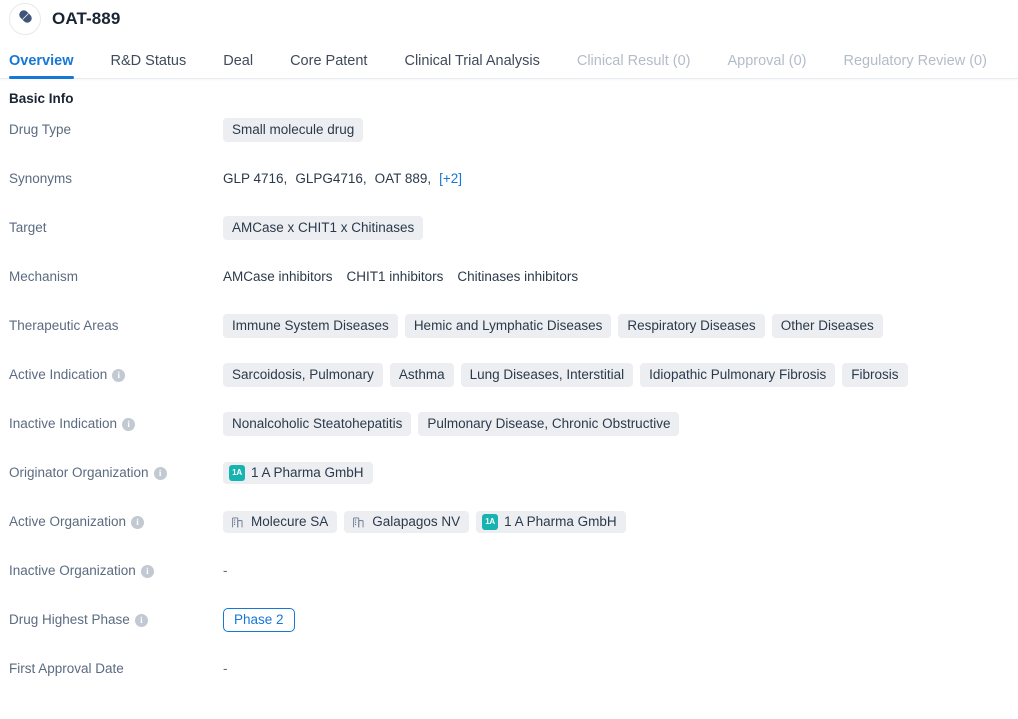 The height and width of the screenshot is (719, 1018). Describe the element at coordinates (620, 669) in the screenshot. I see `value-first-approval-date: -` at that location.